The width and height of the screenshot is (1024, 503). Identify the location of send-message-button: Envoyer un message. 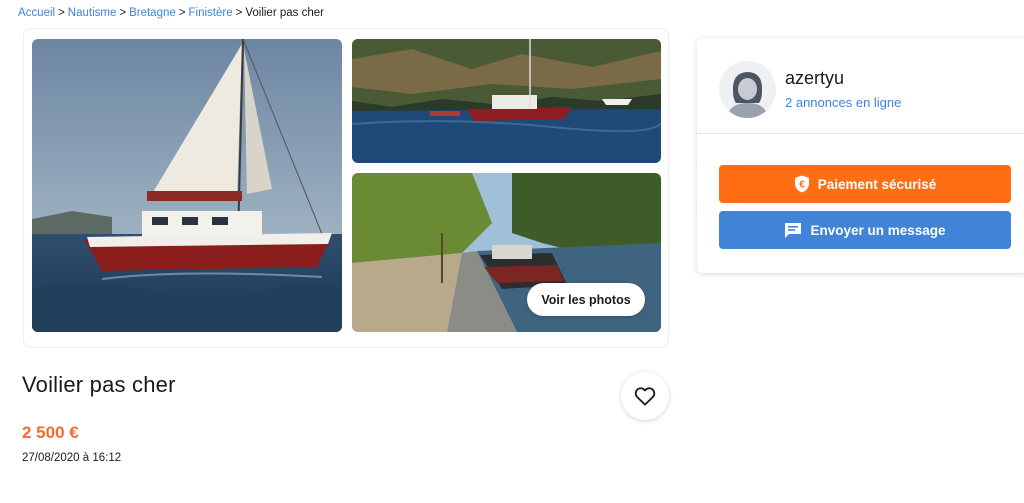
(865, 230).